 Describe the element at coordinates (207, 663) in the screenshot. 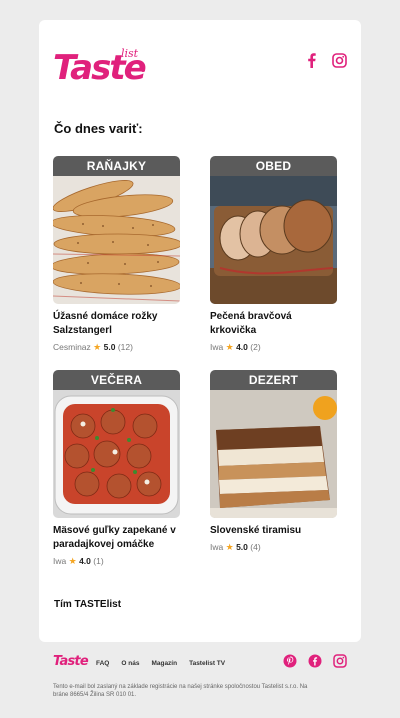

I see `footer-link-tv: Tastelist TV` at that location.